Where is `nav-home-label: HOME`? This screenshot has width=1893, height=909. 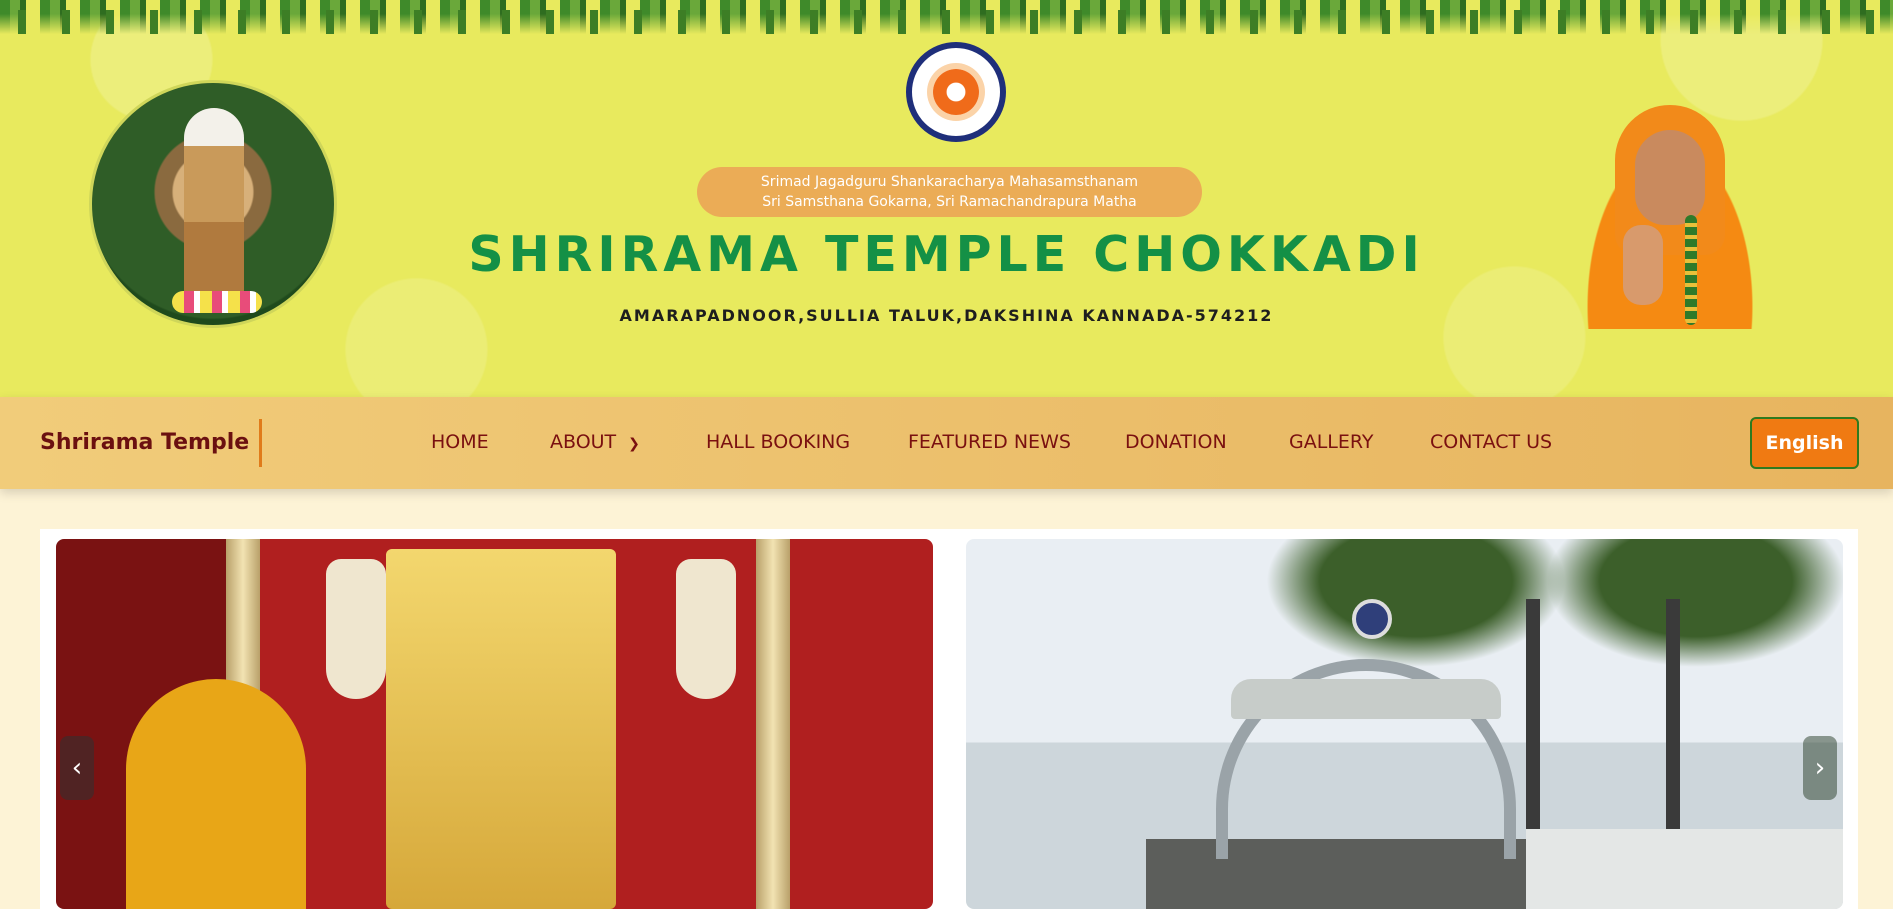
nav-home-label: HOME is located at coordinates (460, 442).